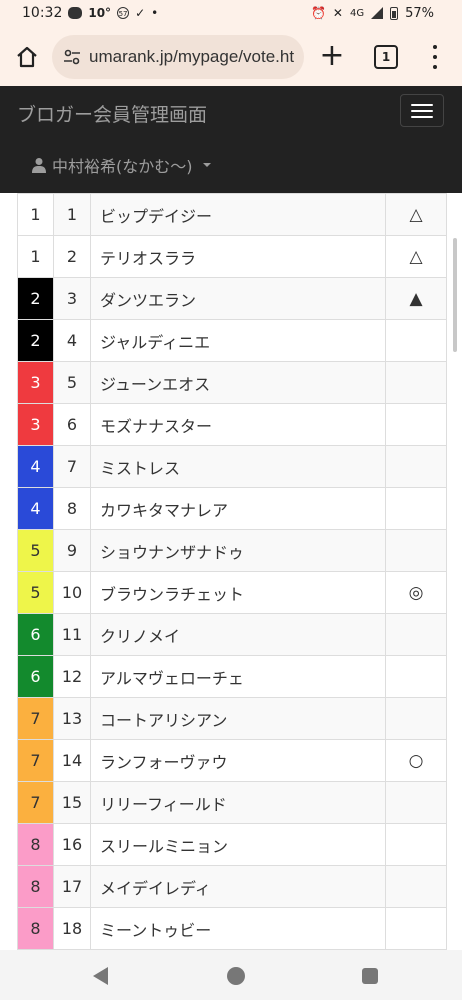 The height and width of the screenshot is (1000, 462). I want to click on horse-name: アルマヴェローチェ, so click(238, 676).